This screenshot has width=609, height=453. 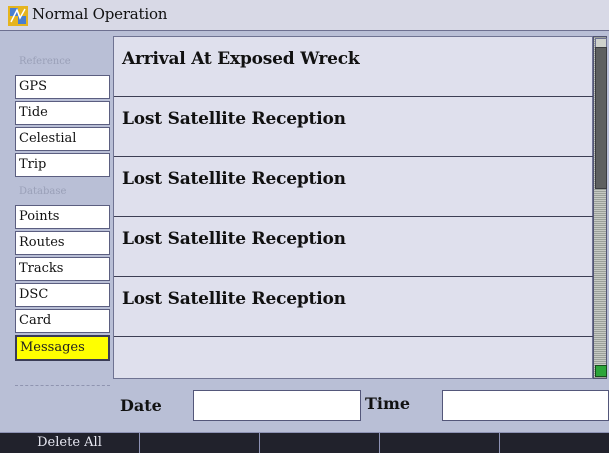 I want to click on window-title: Normal Operation, so click(x=100, y=14).